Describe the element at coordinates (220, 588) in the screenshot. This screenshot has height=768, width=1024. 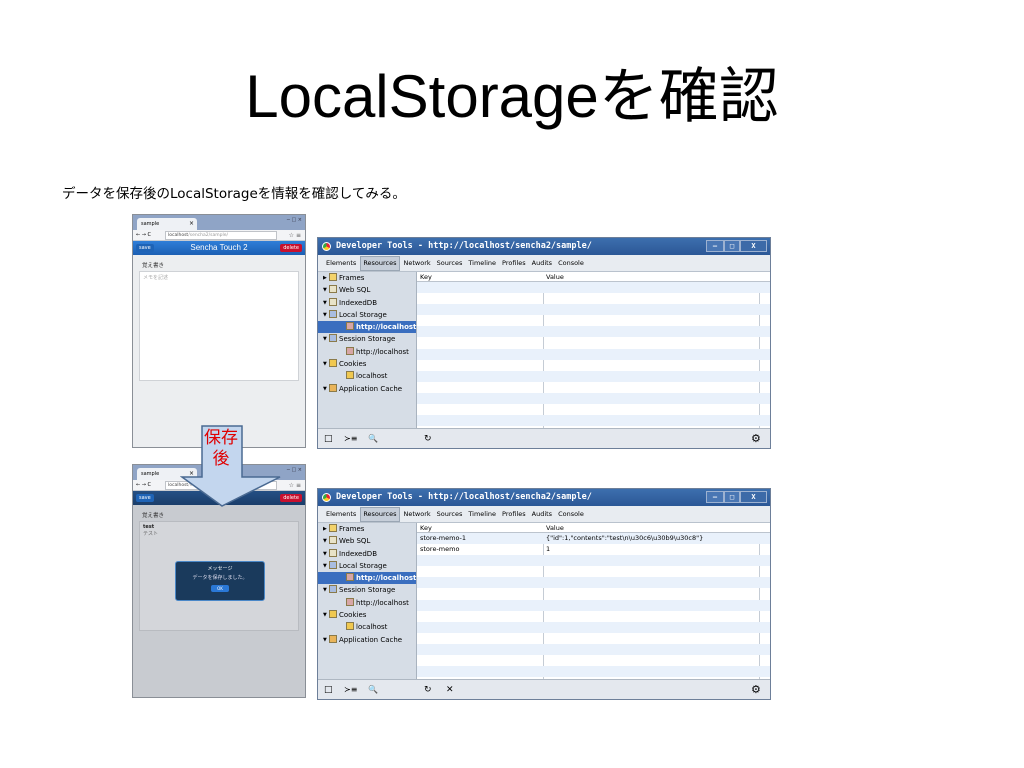
I see `ok-button: OK` at that location.